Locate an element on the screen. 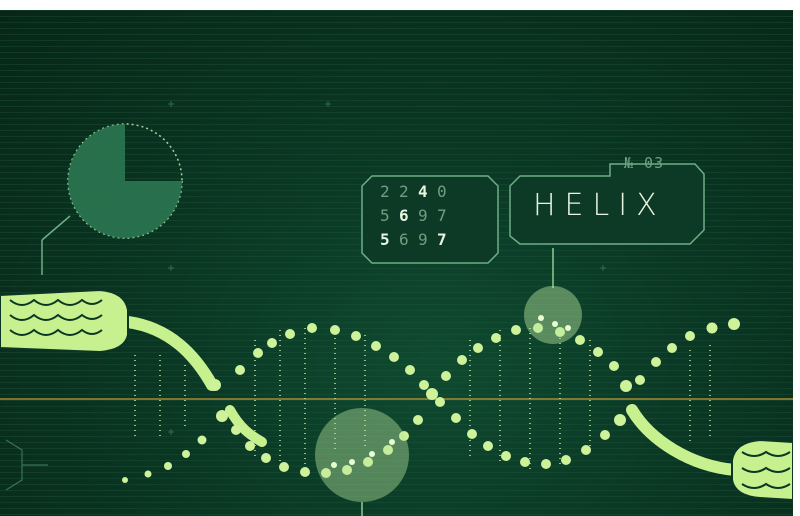 Image resolution: width=800 pixels, height=516 pixels. number-grid: 2 2 4 0 5 6 9 7 5 6 9 7 is located at coordinates (435, 218).